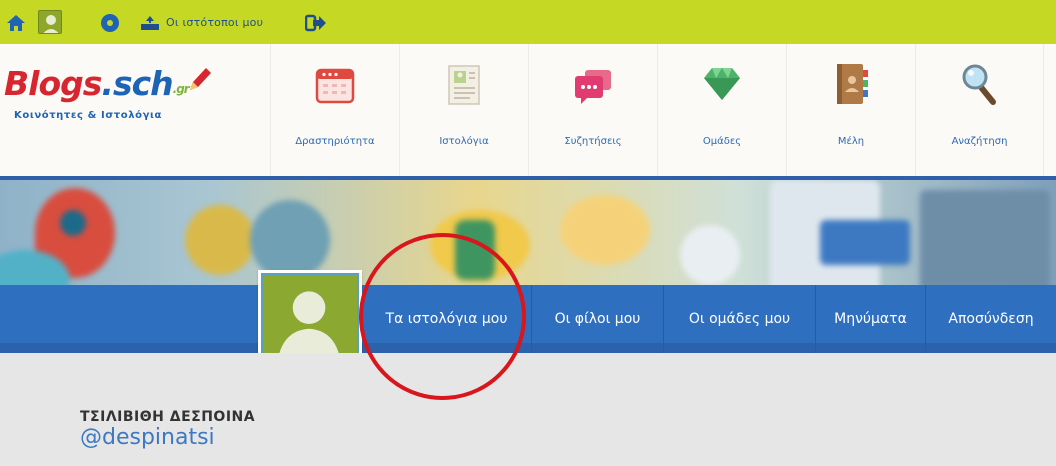 The height and width of the screenshot is (466, 1056). What do you see at coordinates (871, 319) in the screenshot?
I see `tab-messages: Μηνύματα` at bounding box center [871, 319].